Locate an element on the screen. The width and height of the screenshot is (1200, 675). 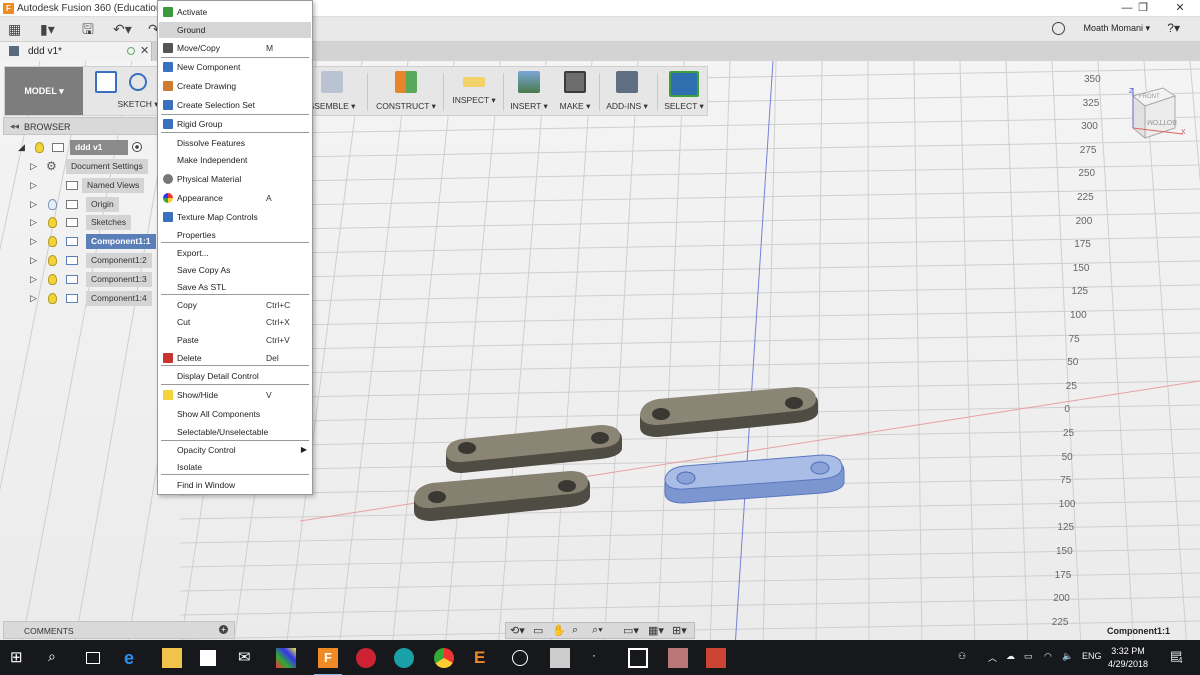
collapse-root-icon: ◢ is located at coordinates (21, 147).